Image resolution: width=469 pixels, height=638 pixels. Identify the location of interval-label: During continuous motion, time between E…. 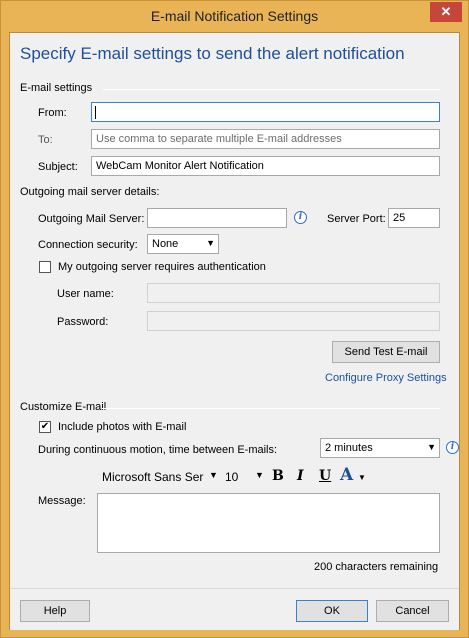
(158, 450).